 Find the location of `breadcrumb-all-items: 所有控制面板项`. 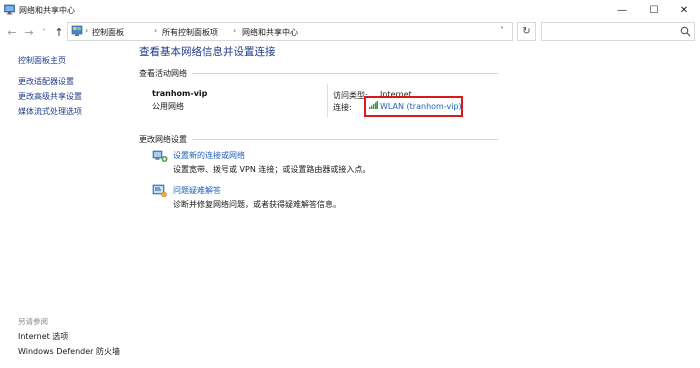

breadcrumb-all-items: 所有控制面板项 is located at coordinates (190, 32).